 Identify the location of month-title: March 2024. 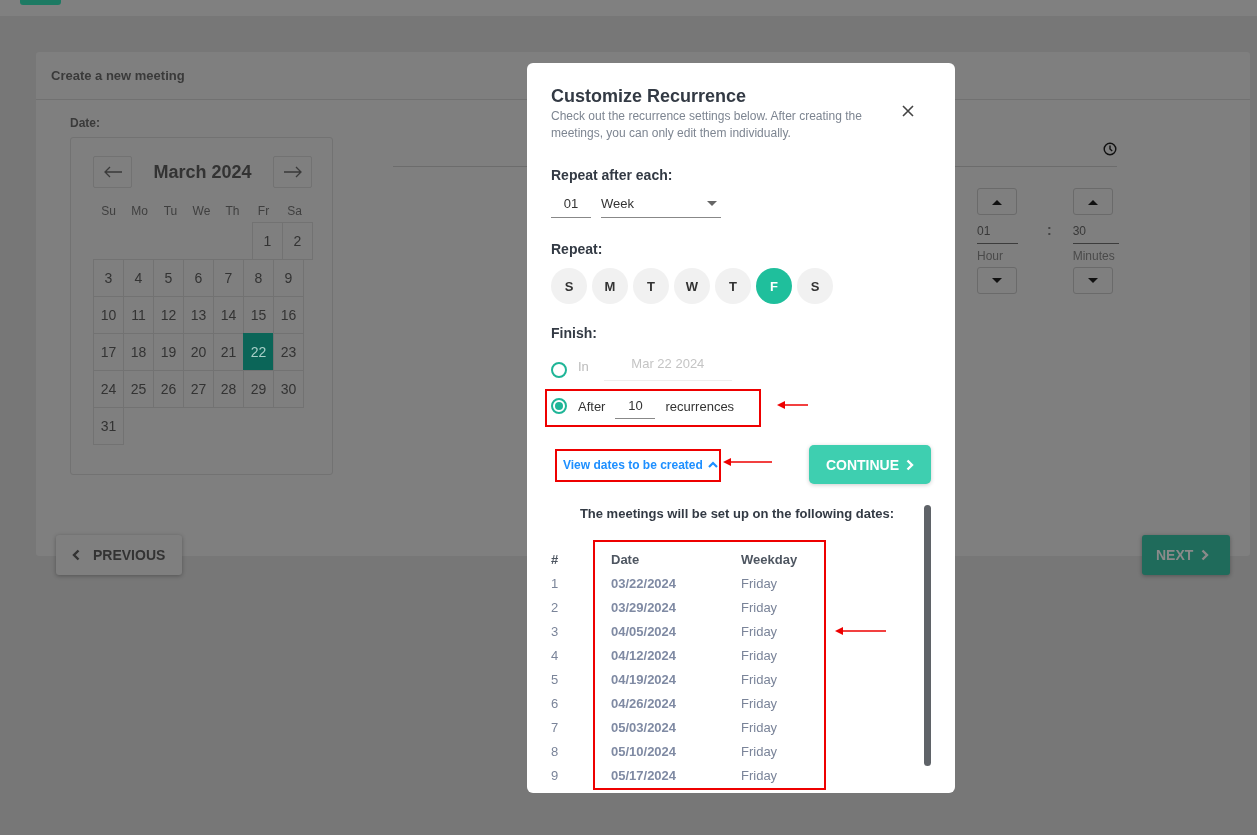
(202, 172).